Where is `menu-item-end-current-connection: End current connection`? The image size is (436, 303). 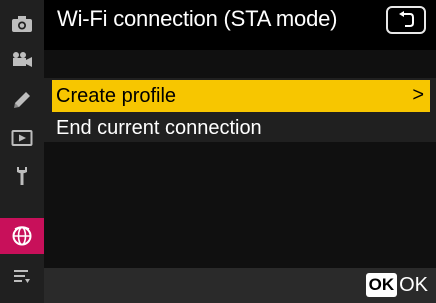
menu-item-end-current-connection: End current connection is located at coordinates (241, 128).